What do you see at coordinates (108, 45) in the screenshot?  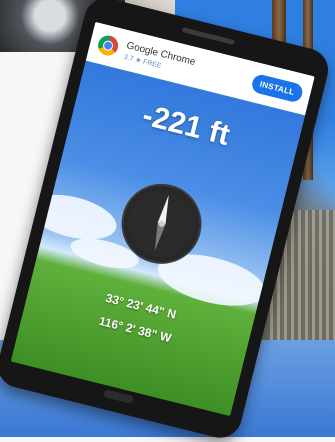 I see `chrome-logo-icon` at bounding box center [108, 45].